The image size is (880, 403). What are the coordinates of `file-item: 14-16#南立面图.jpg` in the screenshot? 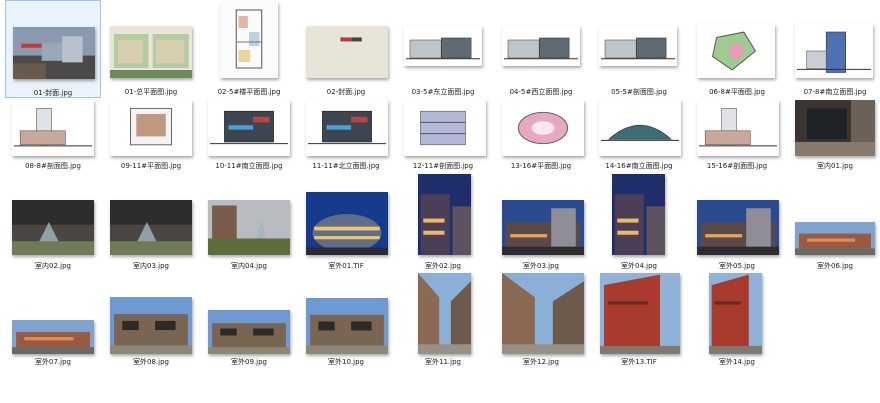 It's located at (639, 134).